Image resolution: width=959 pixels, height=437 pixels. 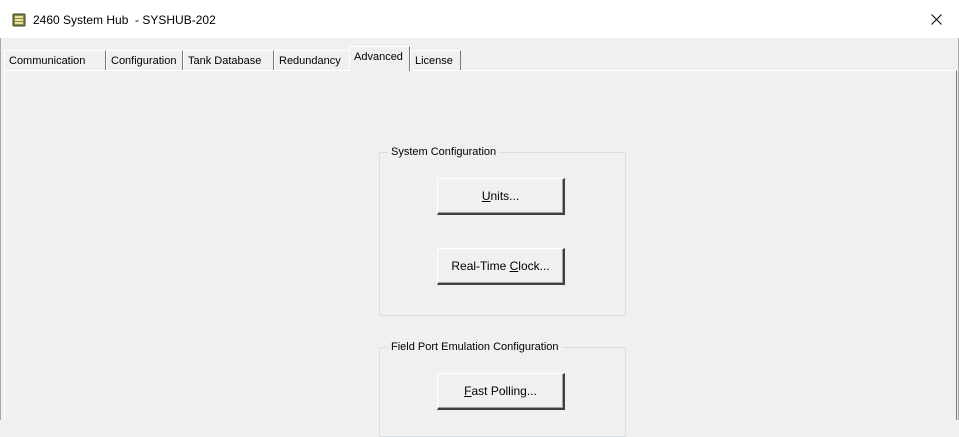 I want to click on tab-label: Configuration, so click(x=144, y=61).